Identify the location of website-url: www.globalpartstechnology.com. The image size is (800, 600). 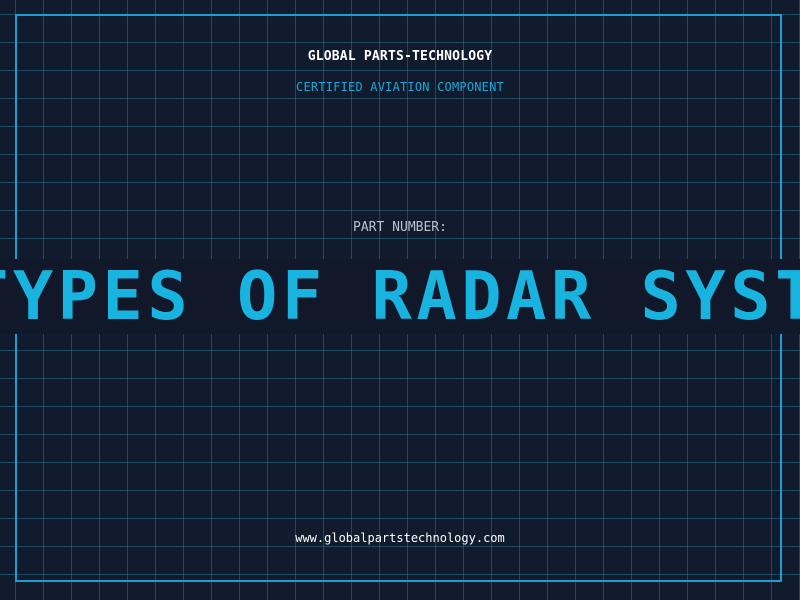
(400, 538).